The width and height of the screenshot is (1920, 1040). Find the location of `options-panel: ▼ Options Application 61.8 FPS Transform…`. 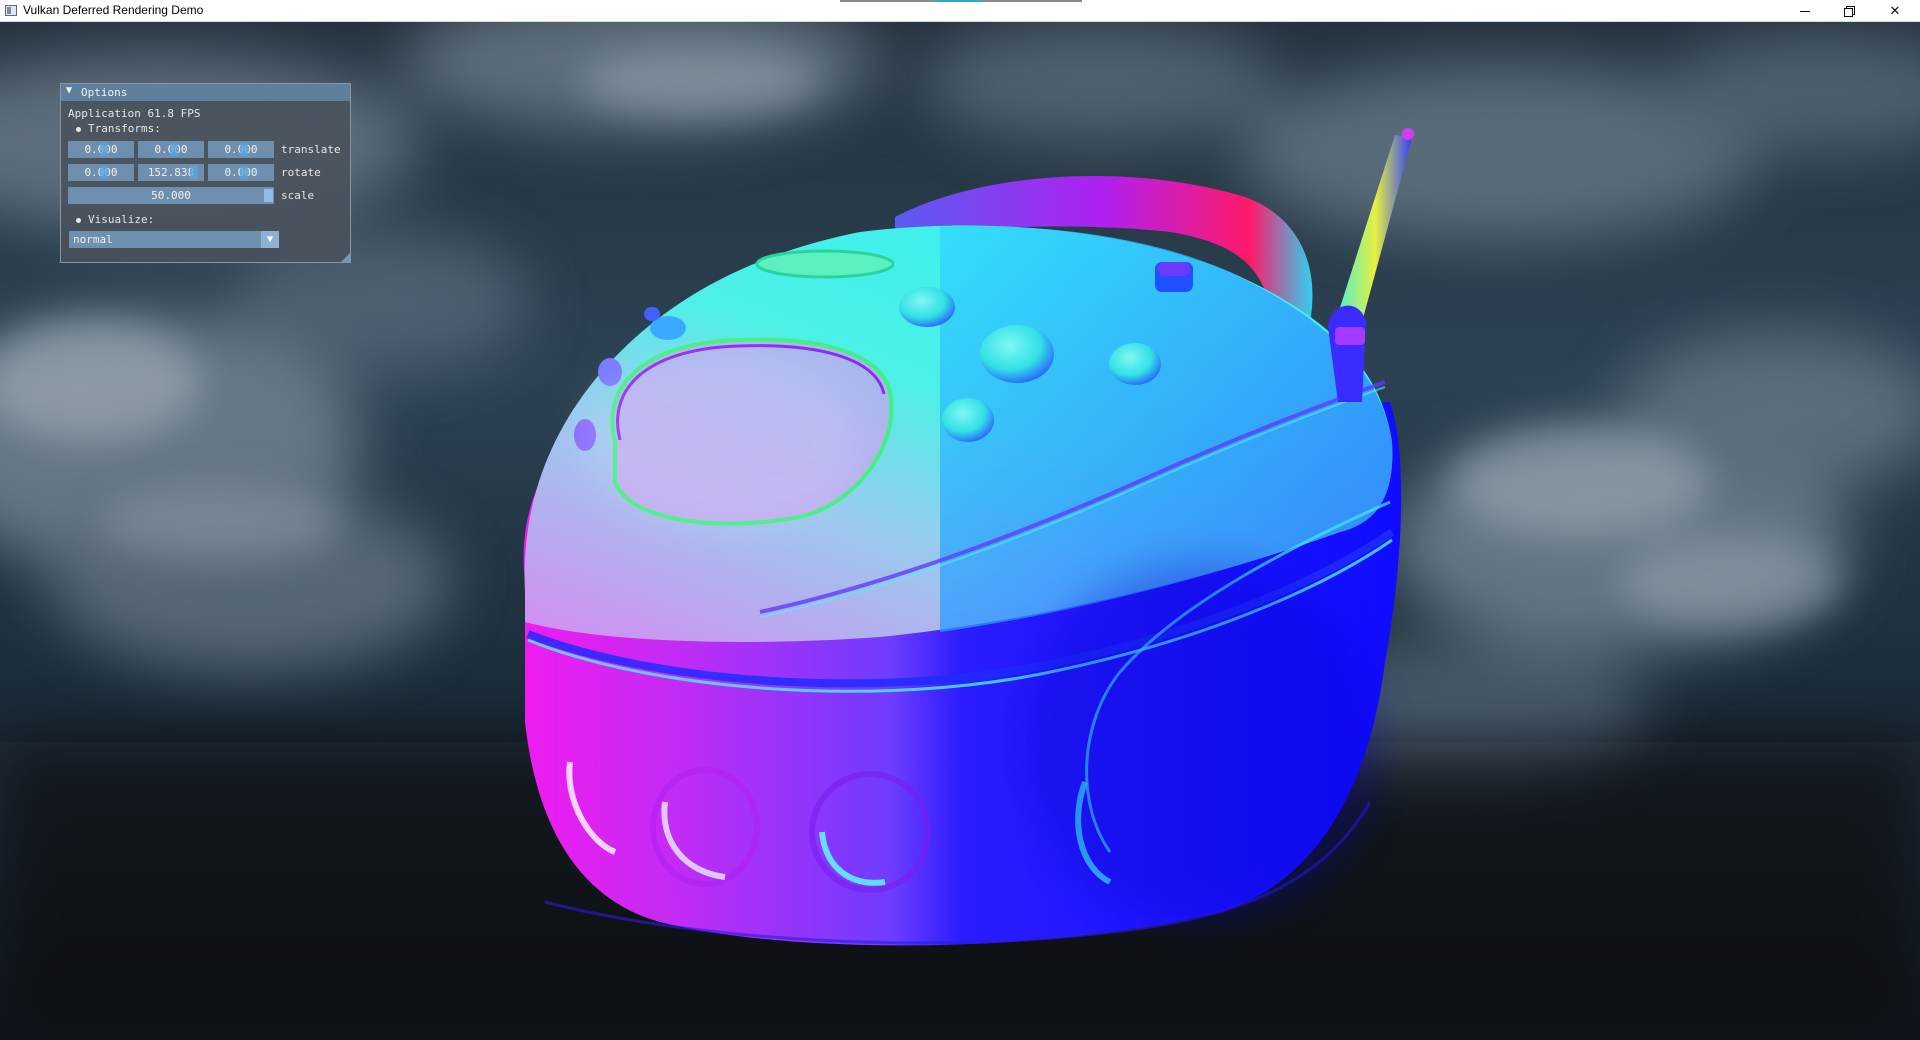

options-panel: ▼ Options Application 61.8 FPS Transform… is located at coordinates (205, 173).